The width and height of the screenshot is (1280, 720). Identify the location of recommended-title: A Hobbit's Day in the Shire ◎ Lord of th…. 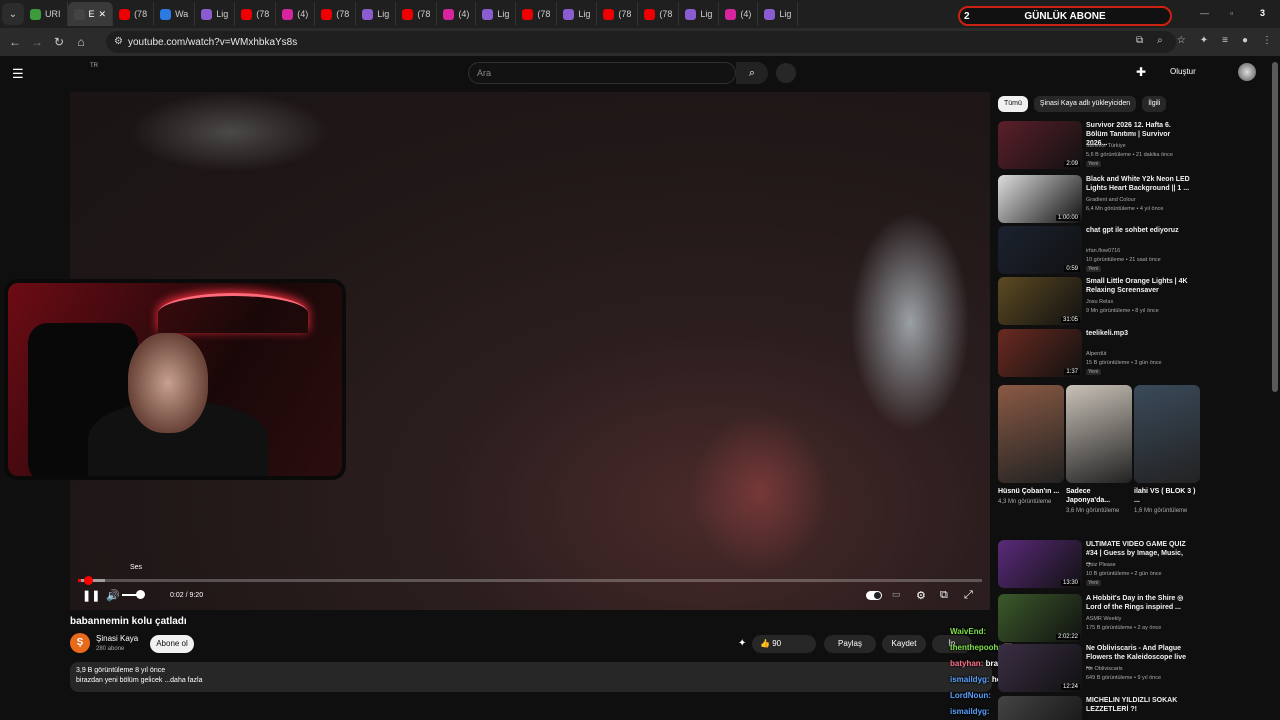
(1138, 603).